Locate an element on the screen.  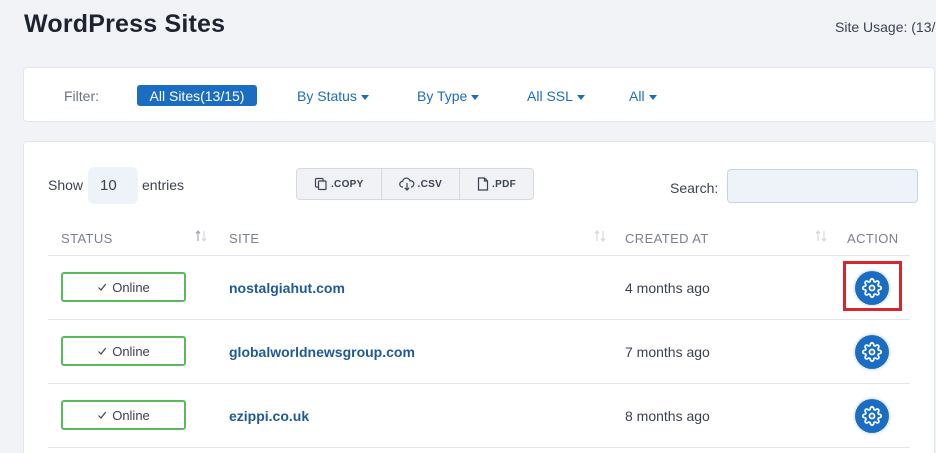
copy-button: .COPY is located at coordinates (339, 184).